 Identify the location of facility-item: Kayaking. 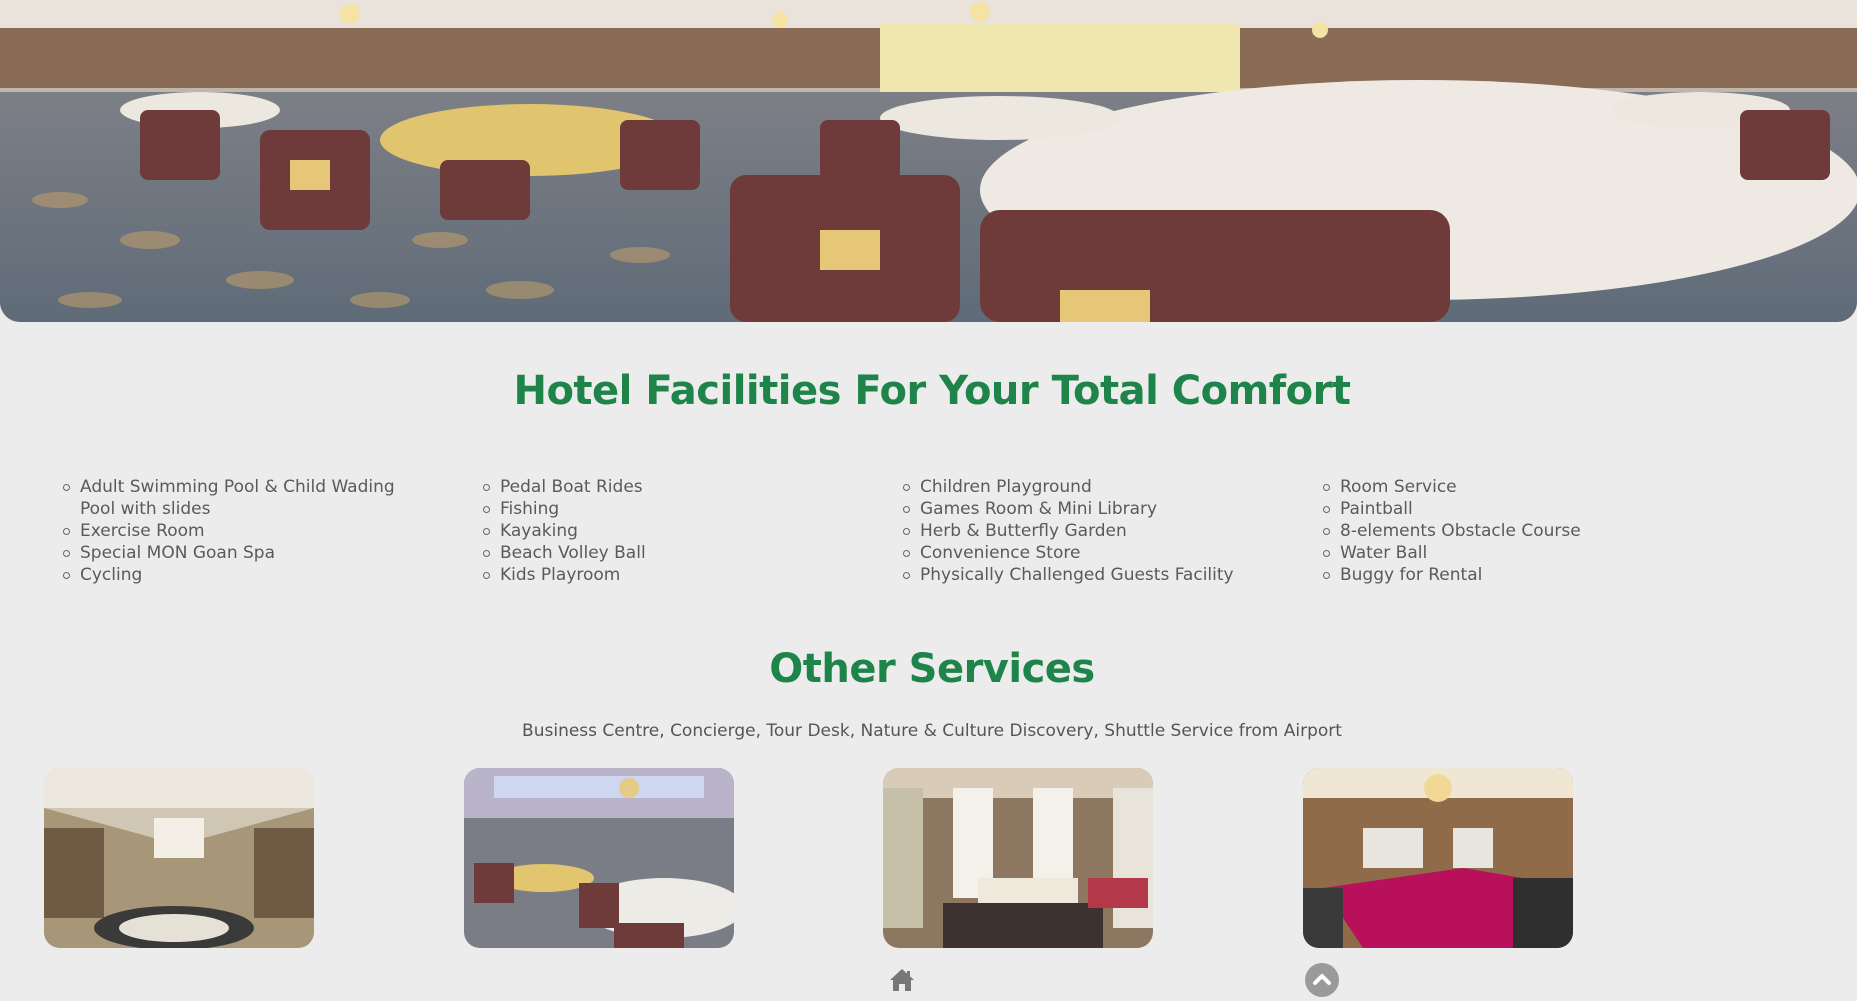
(666, 531).